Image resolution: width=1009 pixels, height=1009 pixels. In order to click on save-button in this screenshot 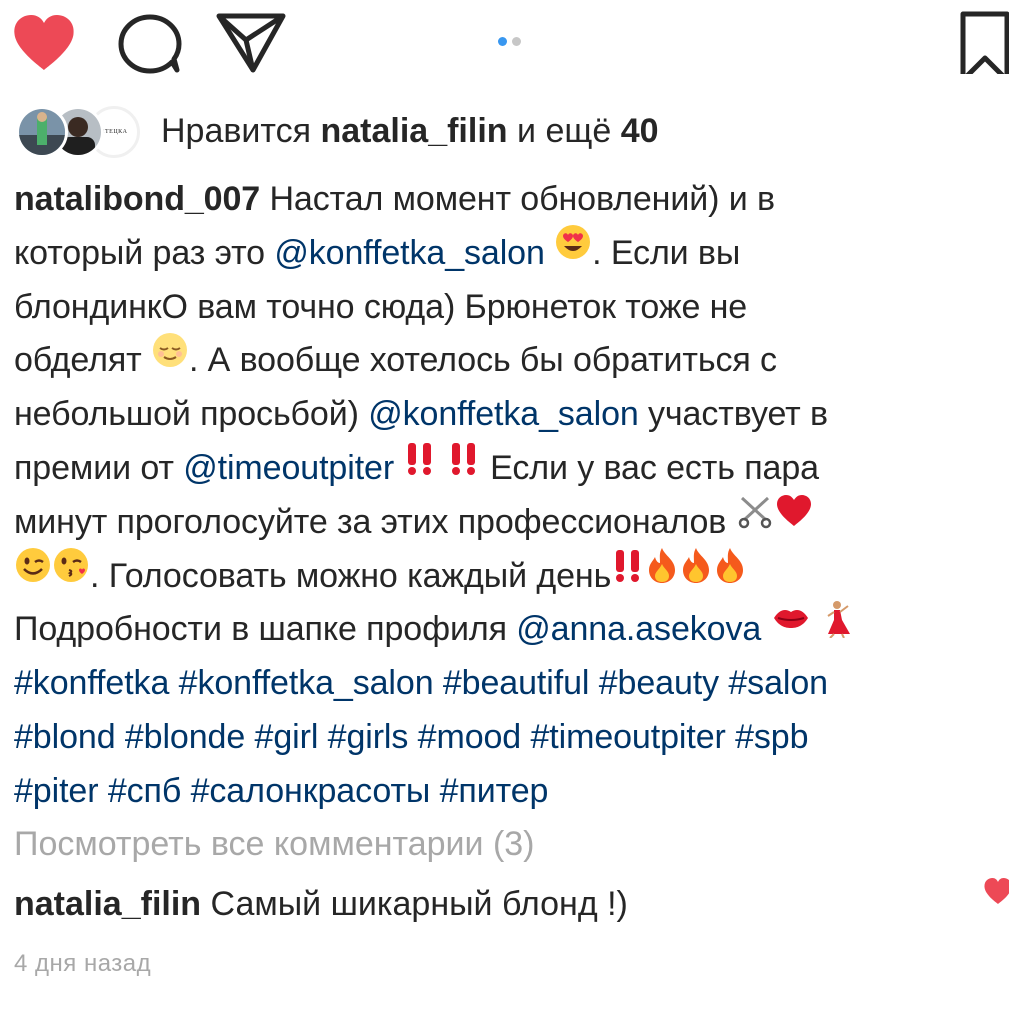, I will do `click(982, 42)`.